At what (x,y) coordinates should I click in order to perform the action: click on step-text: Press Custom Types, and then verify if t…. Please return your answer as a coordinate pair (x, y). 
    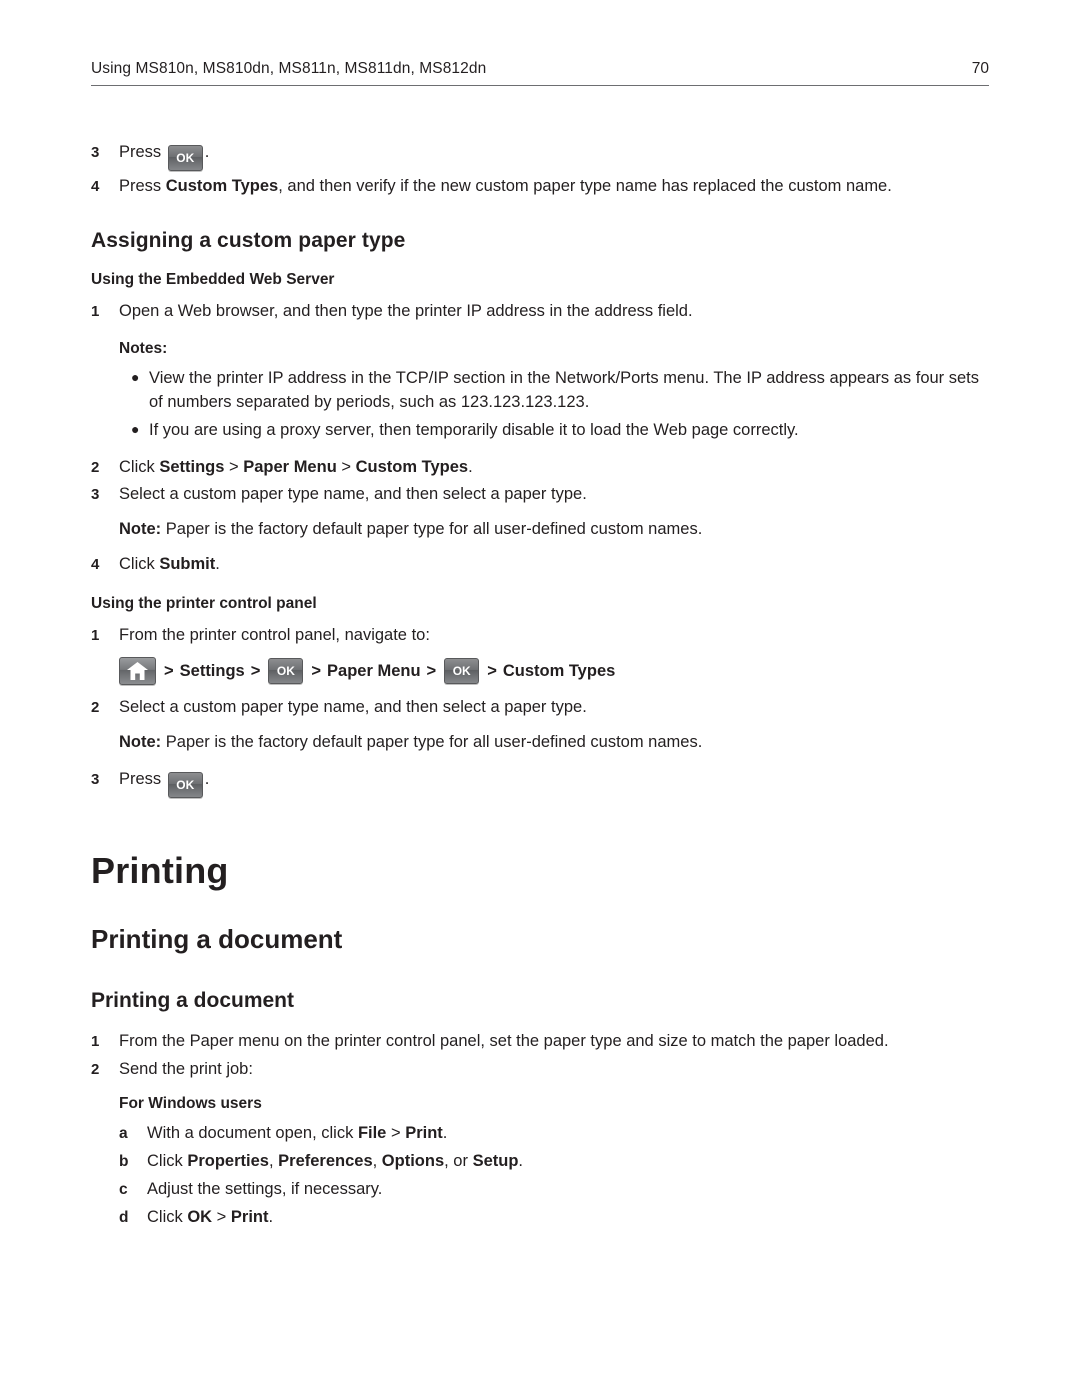
    Looking at the image, I should click on (555, 186).